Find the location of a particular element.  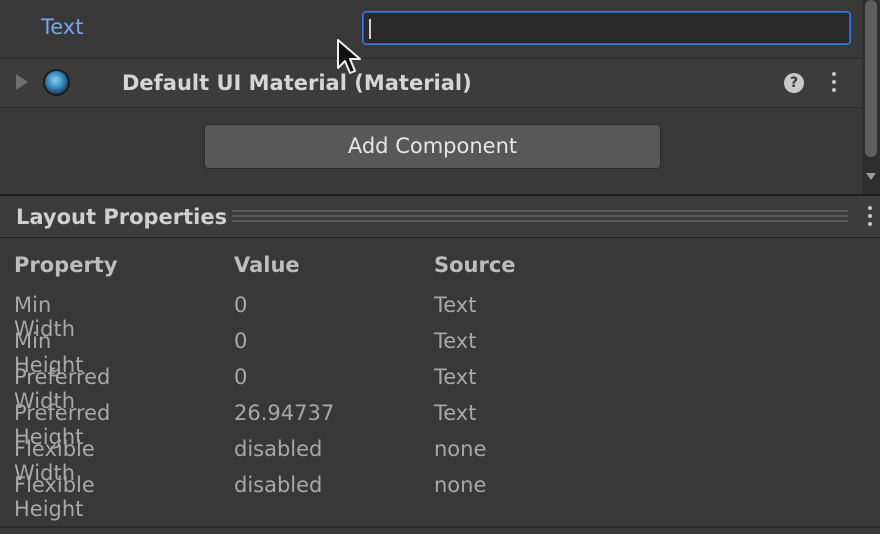

property-cell: Flexible Height is located at coordinates (54, 497).